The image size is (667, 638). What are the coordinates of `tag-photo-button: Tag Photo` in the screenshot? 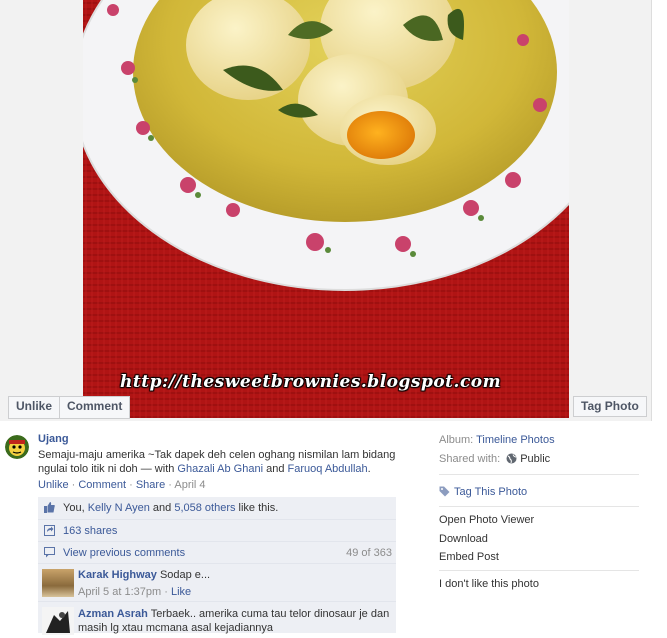 It's located at (610, 406).